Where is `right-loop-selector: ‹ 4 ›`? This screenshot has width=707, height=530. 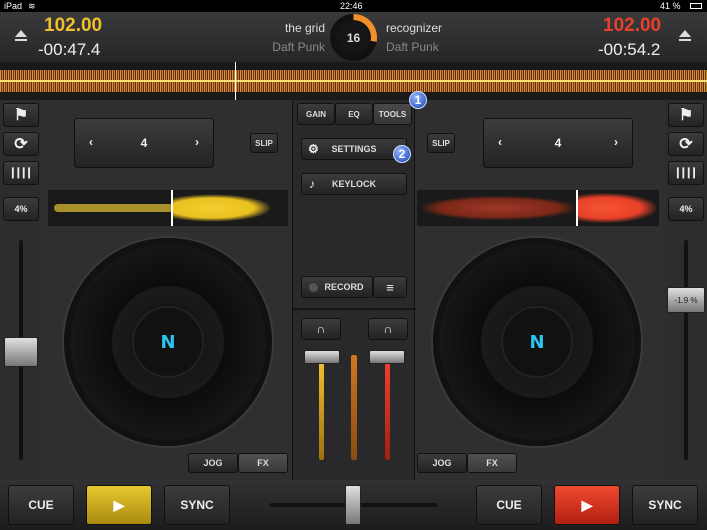 right-loop-selector: ‹ 4 › is located at coordinates (558, 143).